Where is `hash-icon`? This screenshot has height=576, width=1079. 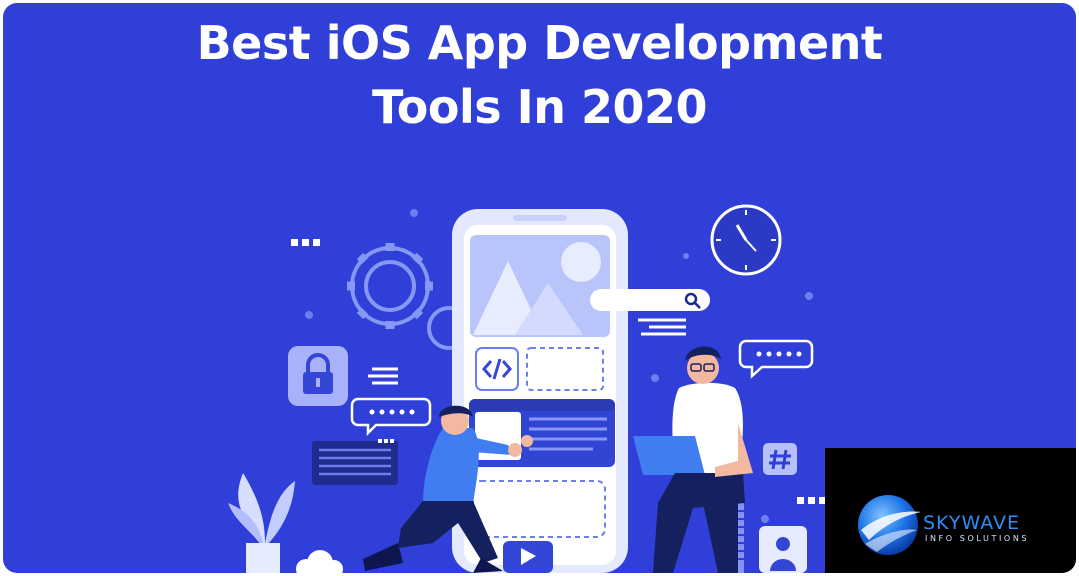
hash-icon is located at coordinates (780, 459).